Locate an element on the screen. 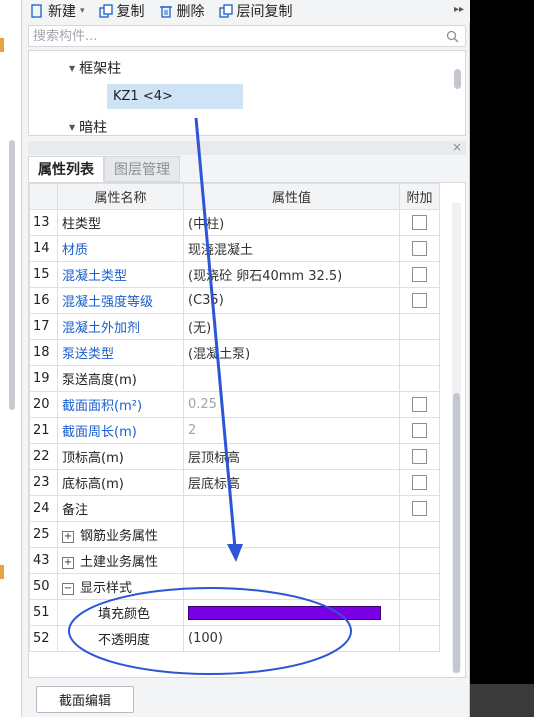  trash-icon is located at coordinates (165, 12).